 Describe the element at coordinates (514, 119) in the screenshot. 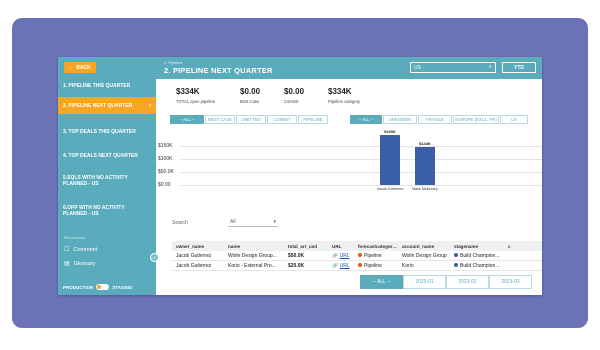

I see `filter-chip-us: US` at that location.